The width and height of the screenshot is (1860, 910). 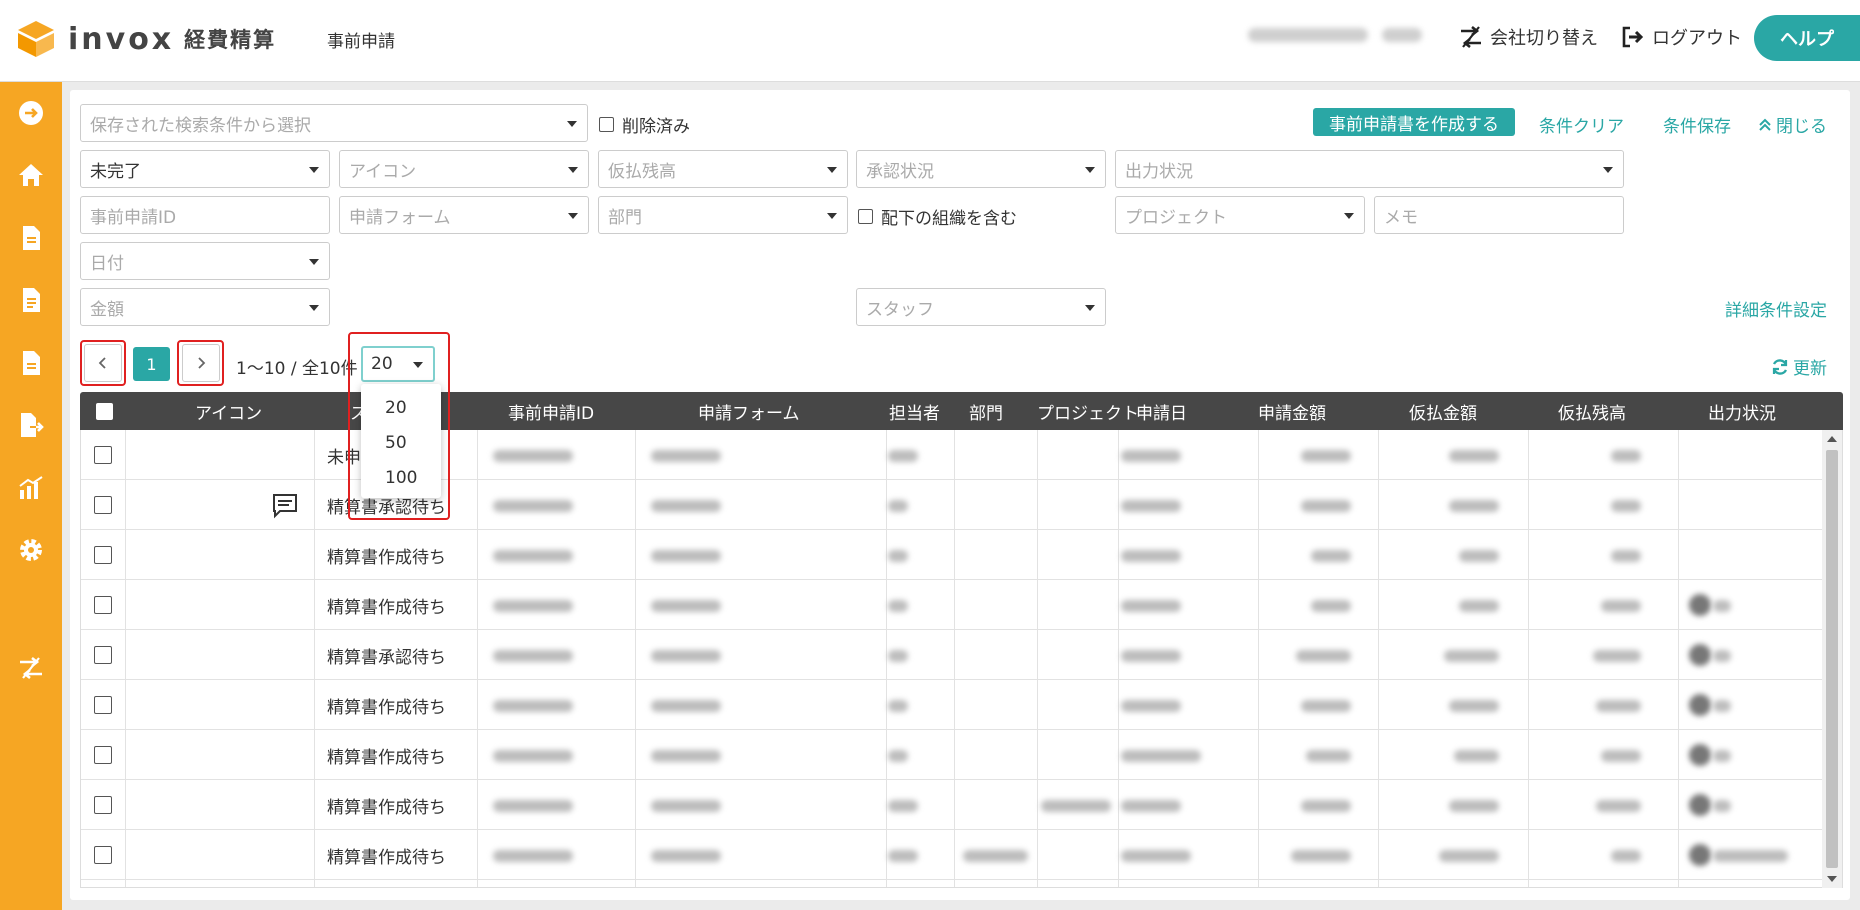 What do you see at coordinates (31, 175) in the screenshot?
I see `home-icon` at bounding box center [31, 175].